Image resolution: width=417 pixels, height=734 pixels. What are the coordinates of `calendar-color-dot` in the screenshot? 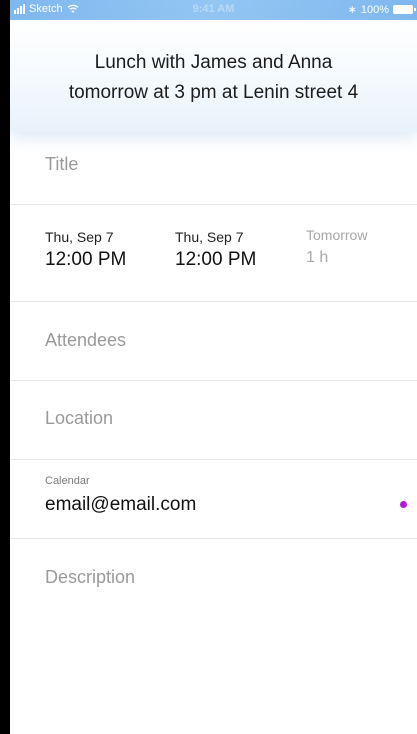 It's located at (403, 504).